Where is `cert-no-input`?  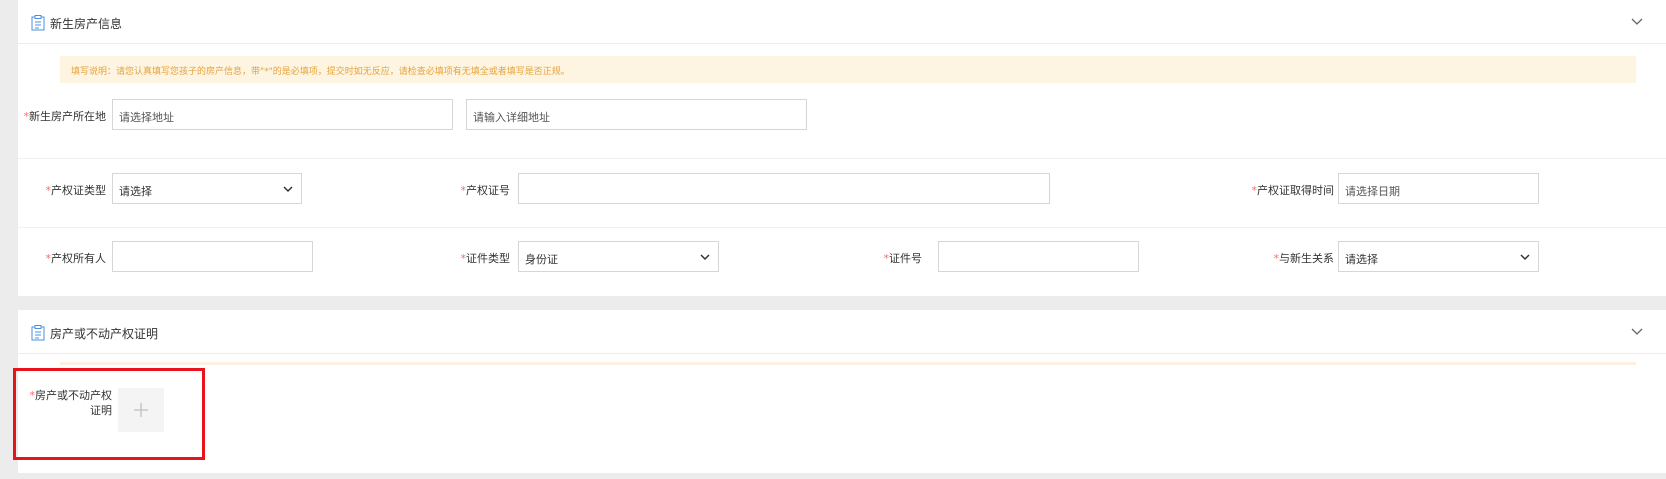 cert-no-input is located at coordinates (784, 188).